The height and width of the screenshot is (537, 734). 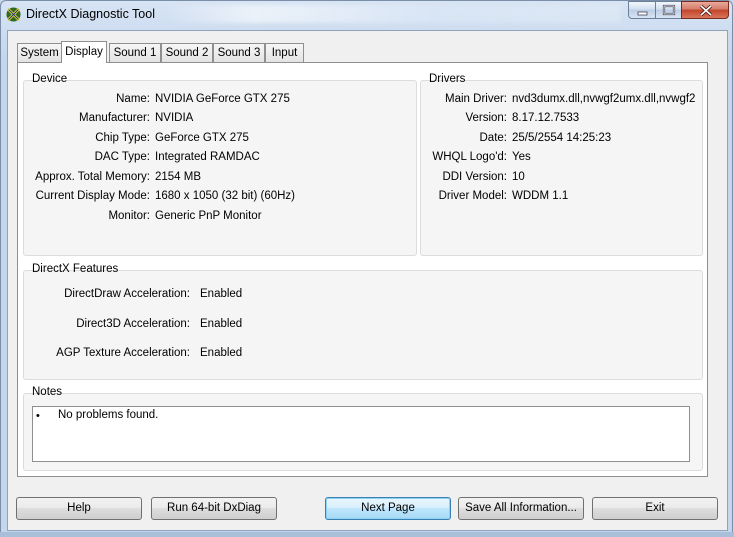 I want to click on run64-button-label: Run 64-bit DxDiag, so click(x=214, y=508).